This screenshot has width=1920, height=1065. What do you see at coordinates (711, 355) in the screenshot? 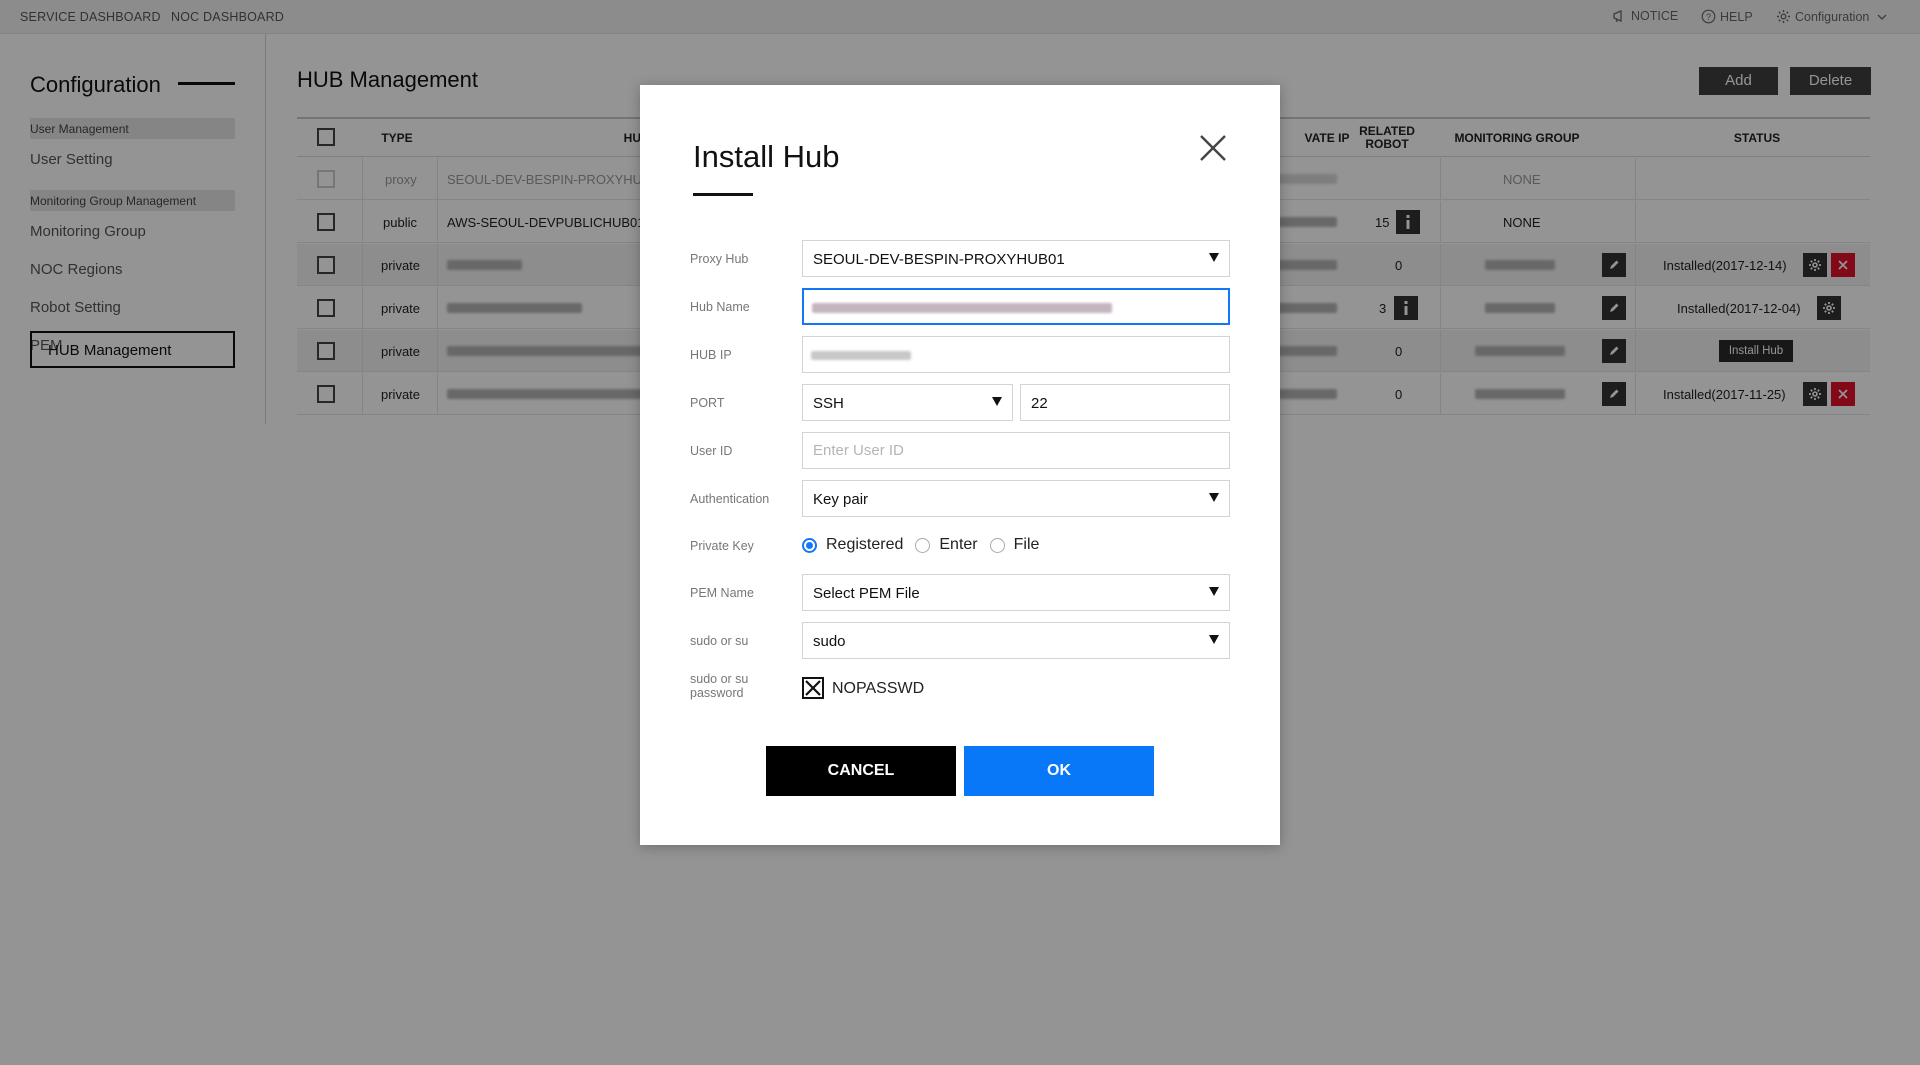
I see `hub-ip-label: HUB IP` at bounding box center [711, 355].